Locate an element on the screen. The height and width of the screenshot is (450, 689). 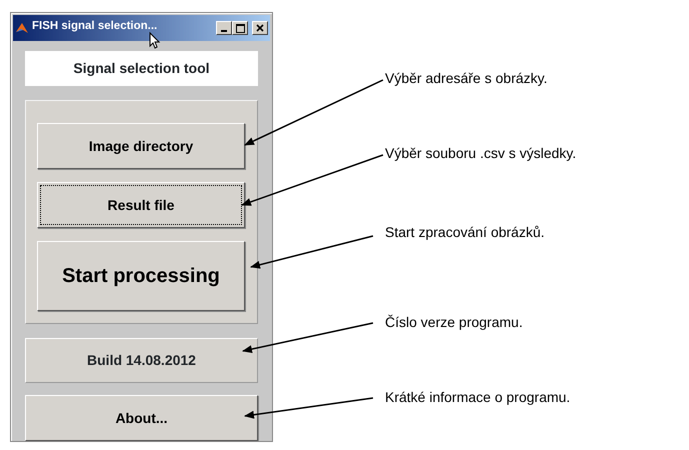
close-button is located at coordinates (260, 28).